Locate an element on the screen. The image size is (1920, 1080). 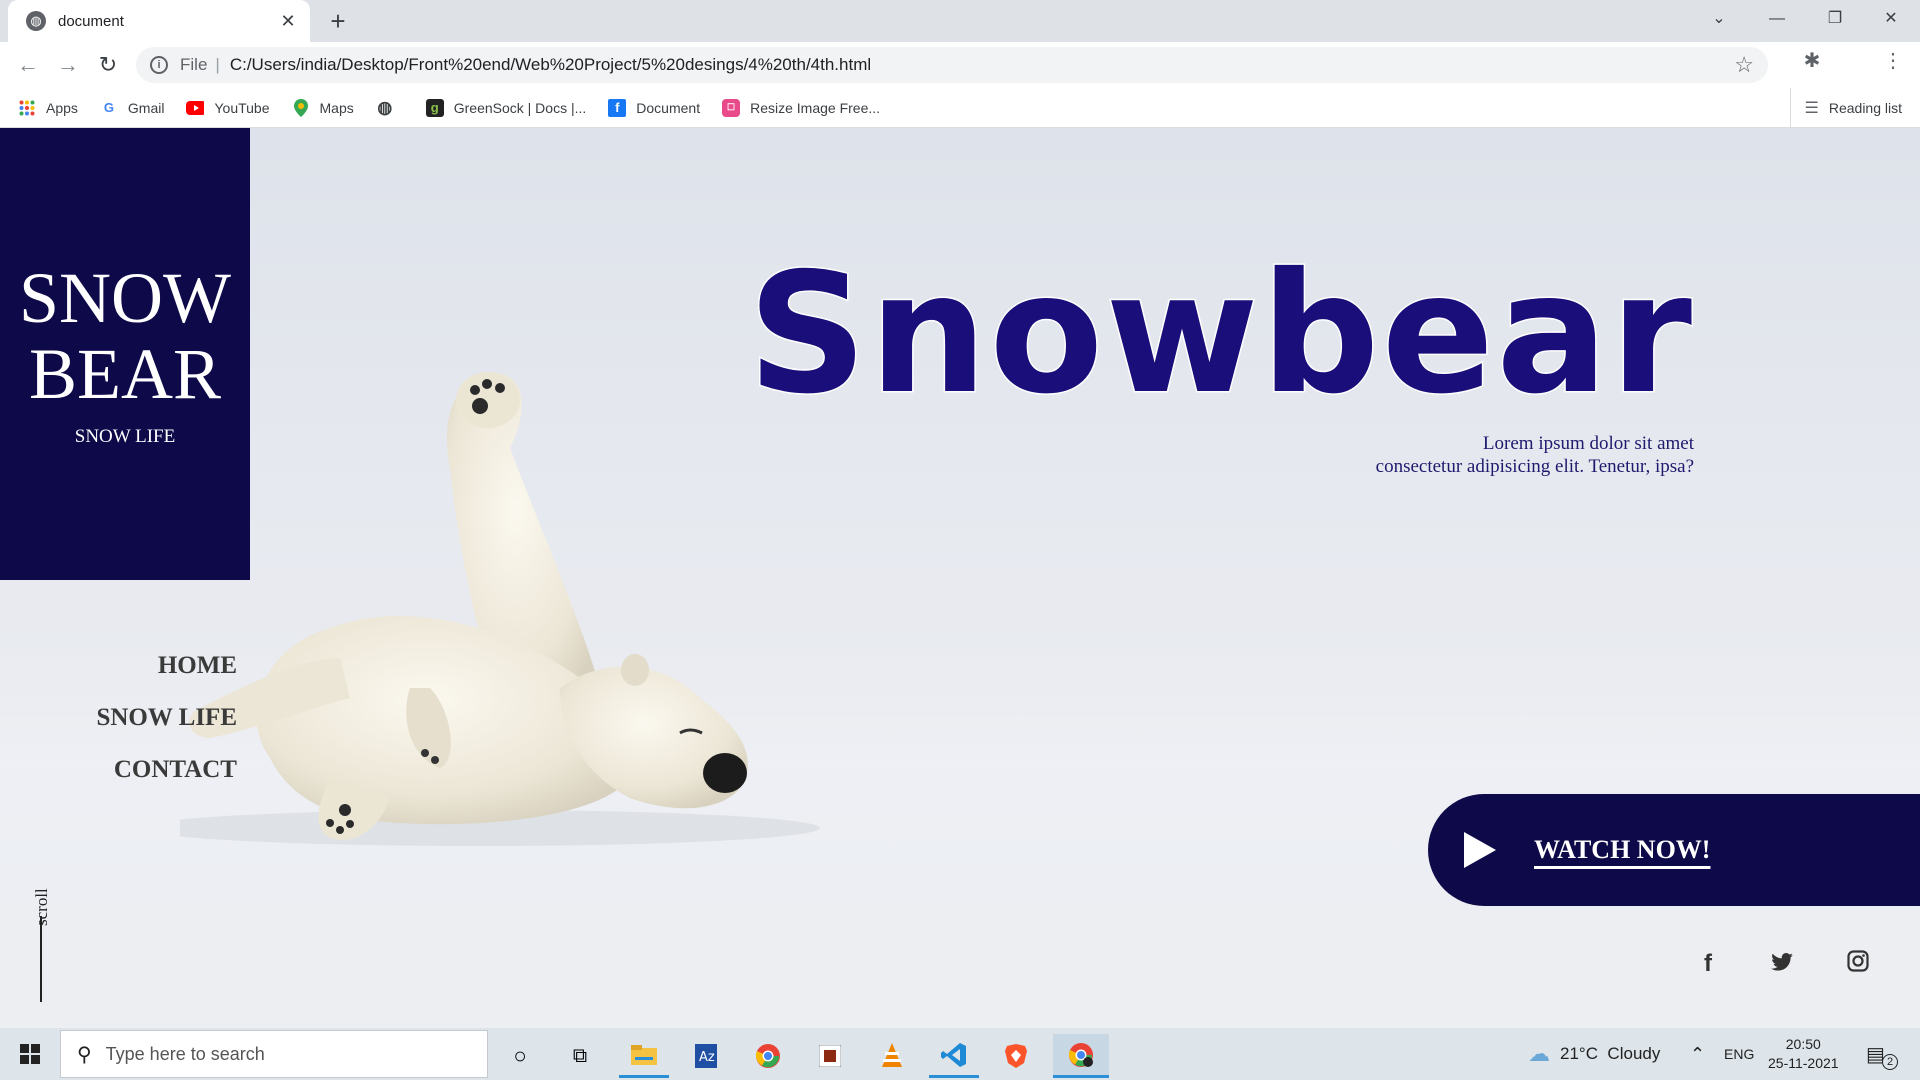
chrome-icon is located at coordinates (768, 1056).